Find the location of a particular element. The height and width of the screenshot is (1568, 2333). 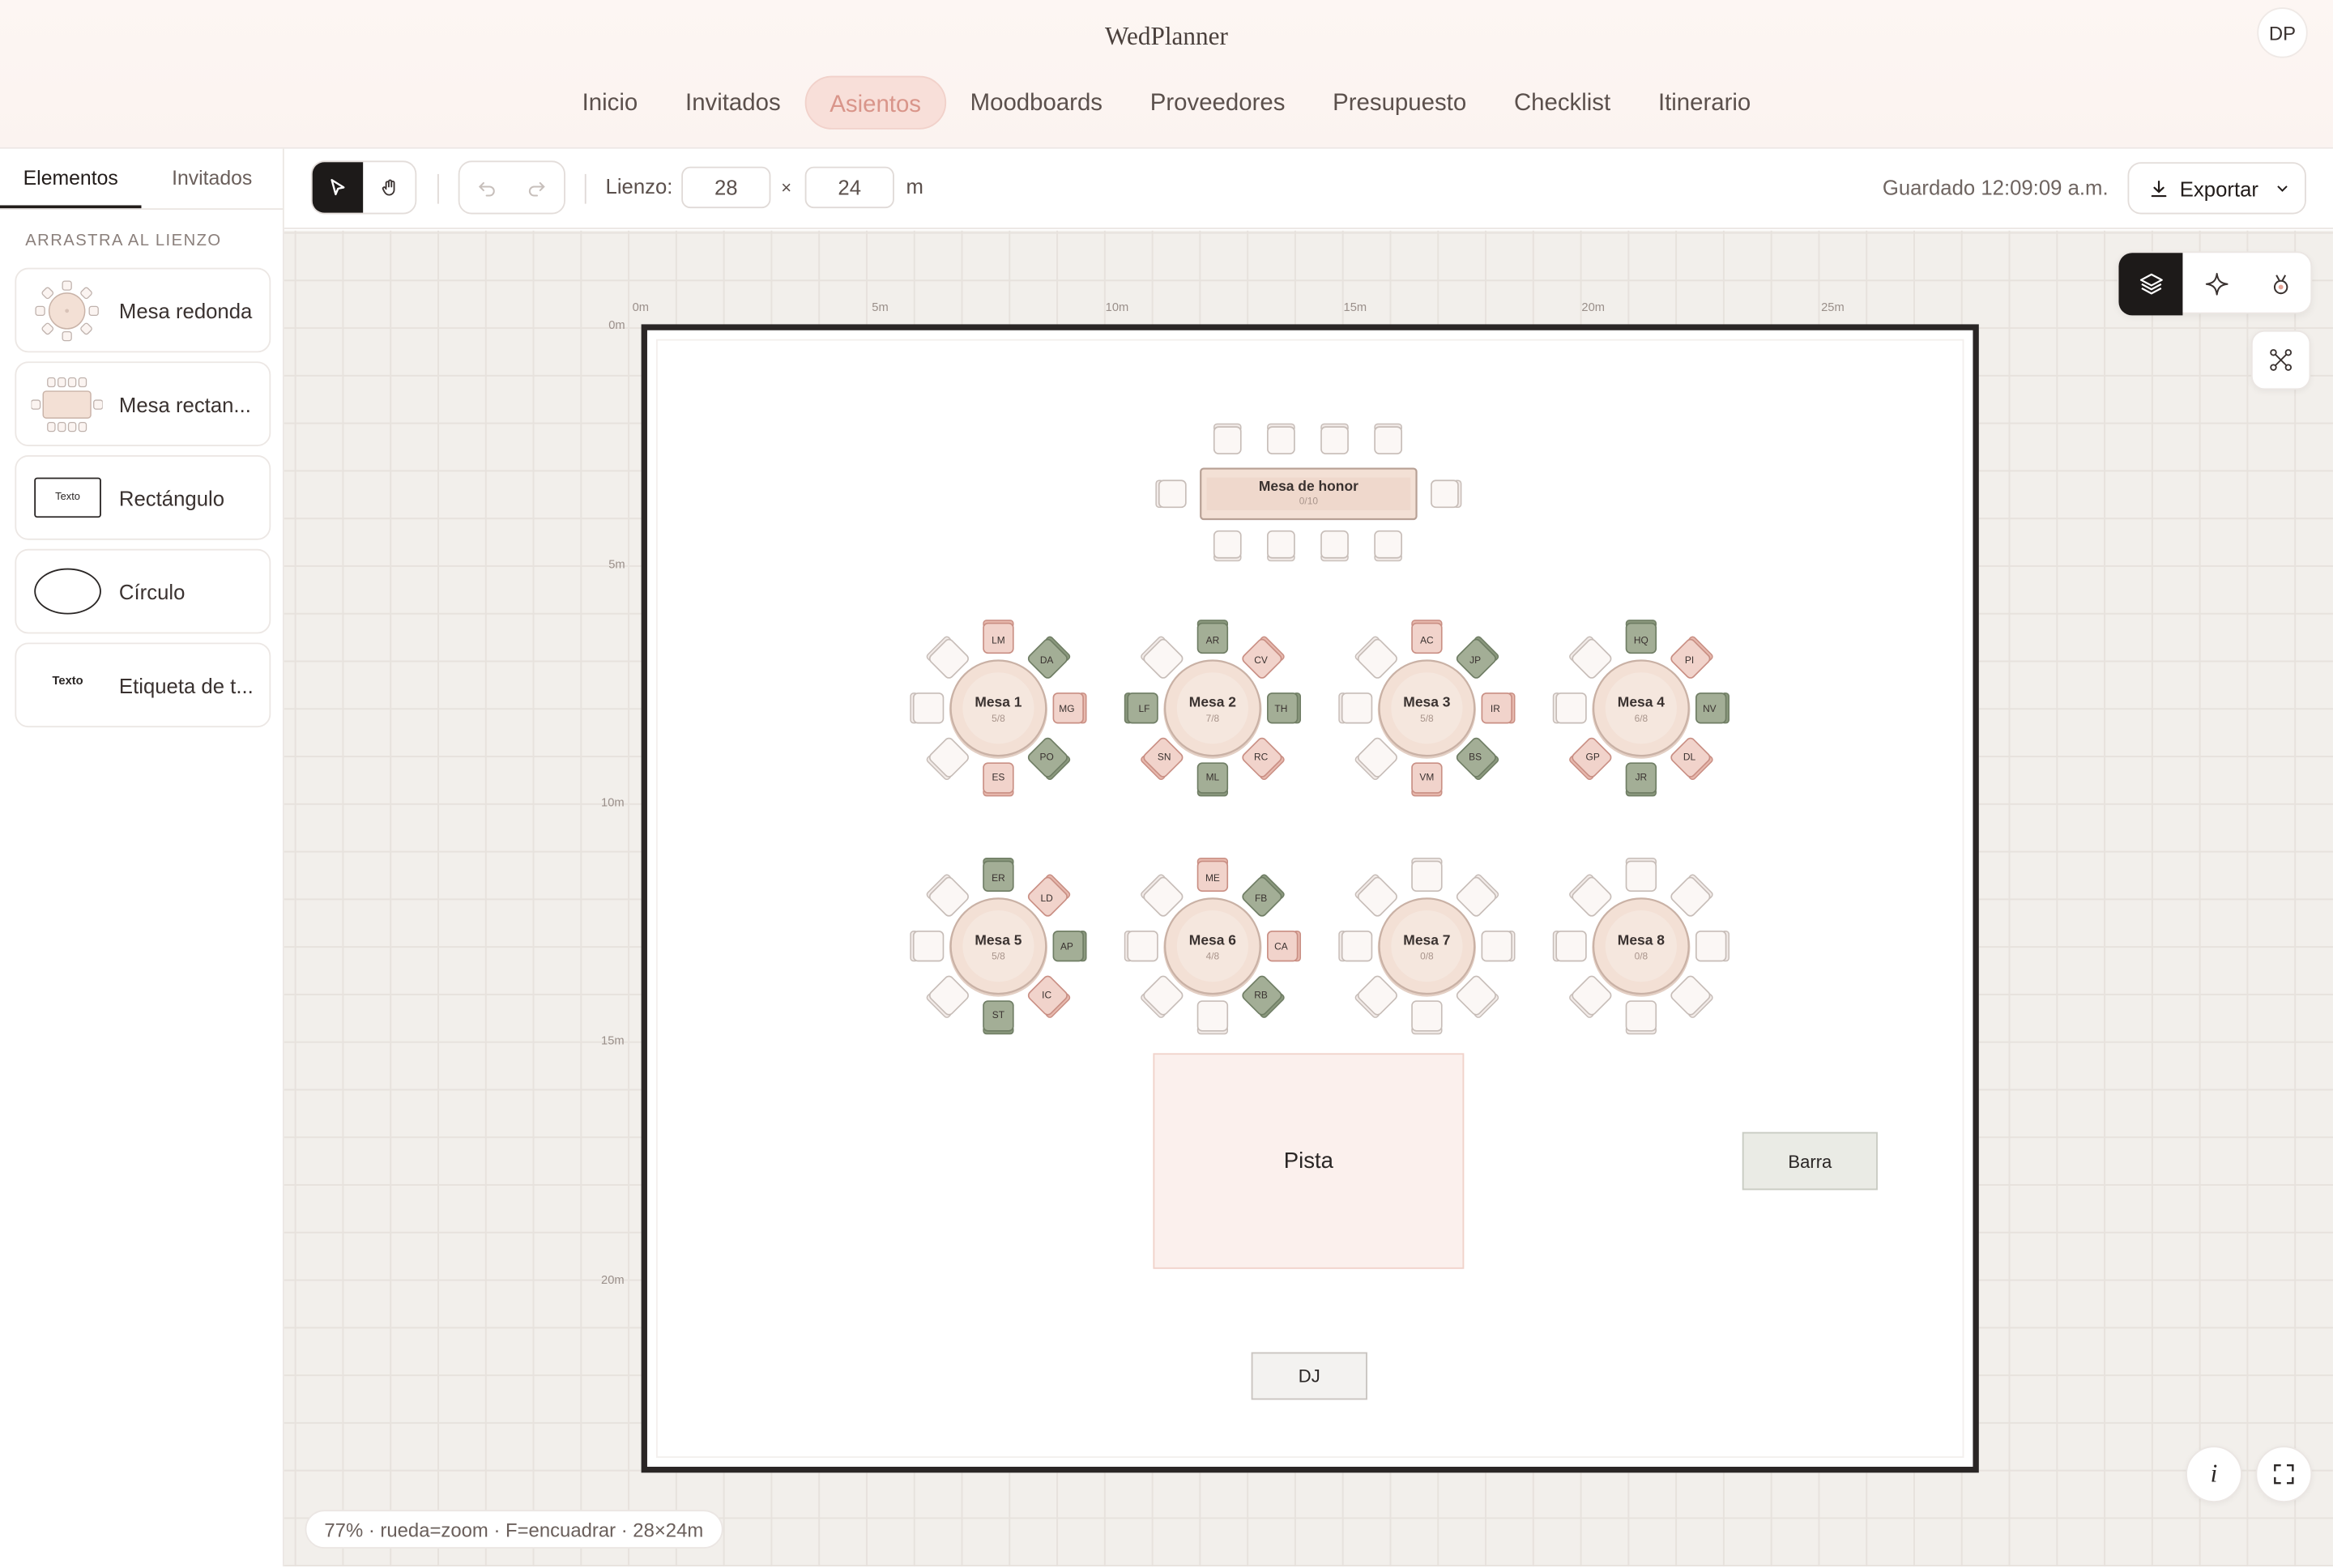

nav-proveedores: Proveedores is located at coordinates (1217, 103).